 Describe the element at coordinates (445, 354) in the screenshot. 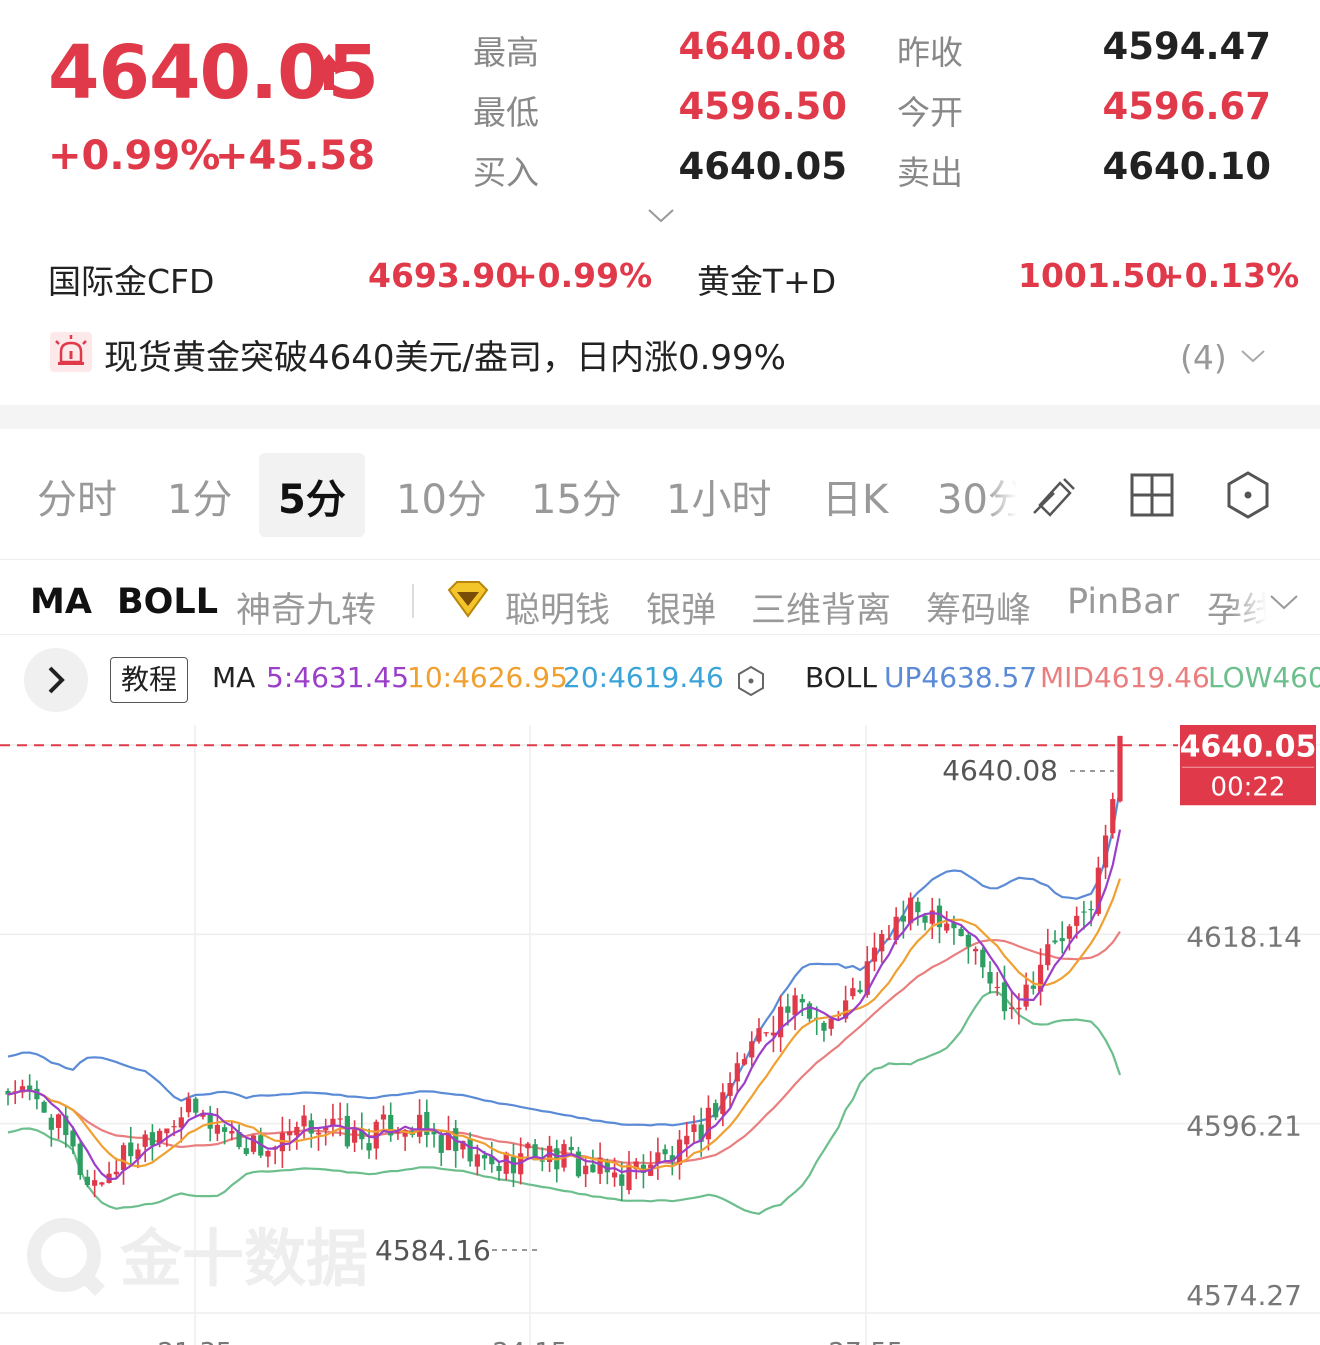

I see `news-headline: 现货黄金突破4640美元/盎司，日内涨0.99%` at that location.